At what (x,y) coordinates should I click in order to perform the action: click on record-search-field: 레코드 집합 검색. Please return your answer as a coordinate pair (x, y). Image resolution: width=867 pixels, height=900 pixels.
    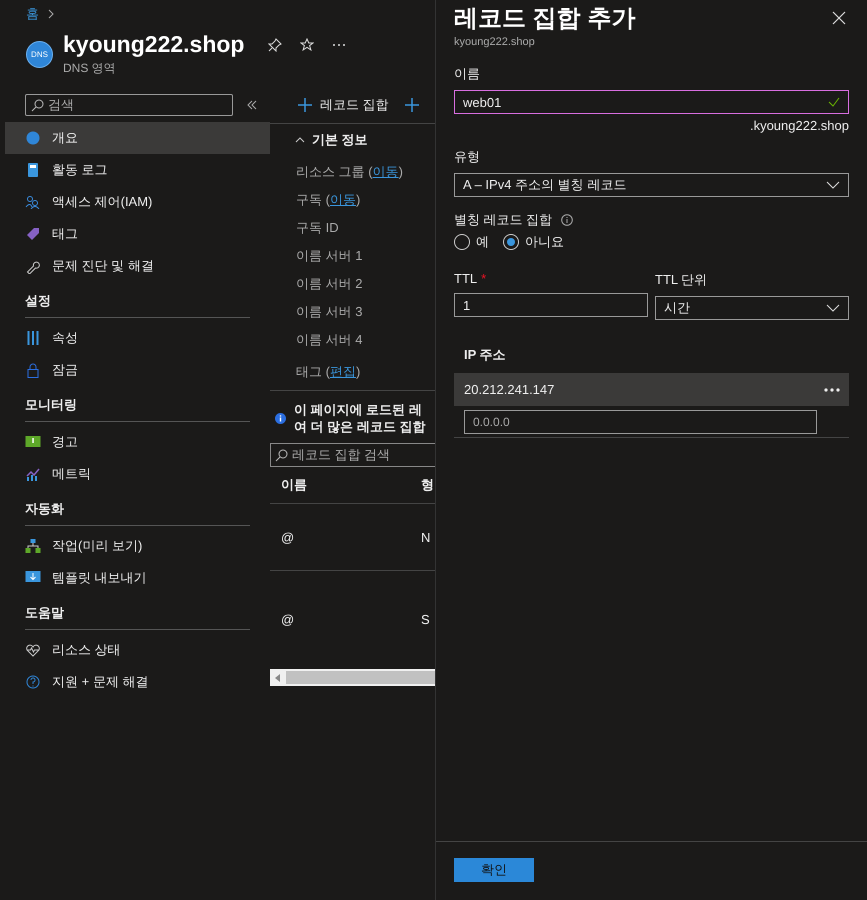
    Looking at the image, I should click on (352, 455).